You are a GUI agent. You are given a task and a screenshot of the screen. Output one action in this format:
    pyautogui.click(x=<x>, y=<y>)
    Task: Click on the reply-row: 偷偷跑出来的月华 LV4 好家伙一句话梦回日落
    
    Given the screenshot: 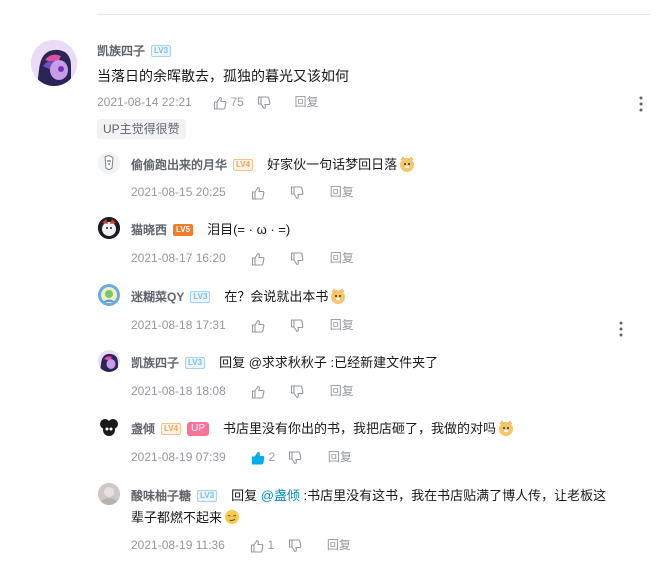 What is the action you would take?
    pyautogui.click(x=273, y=164)
    